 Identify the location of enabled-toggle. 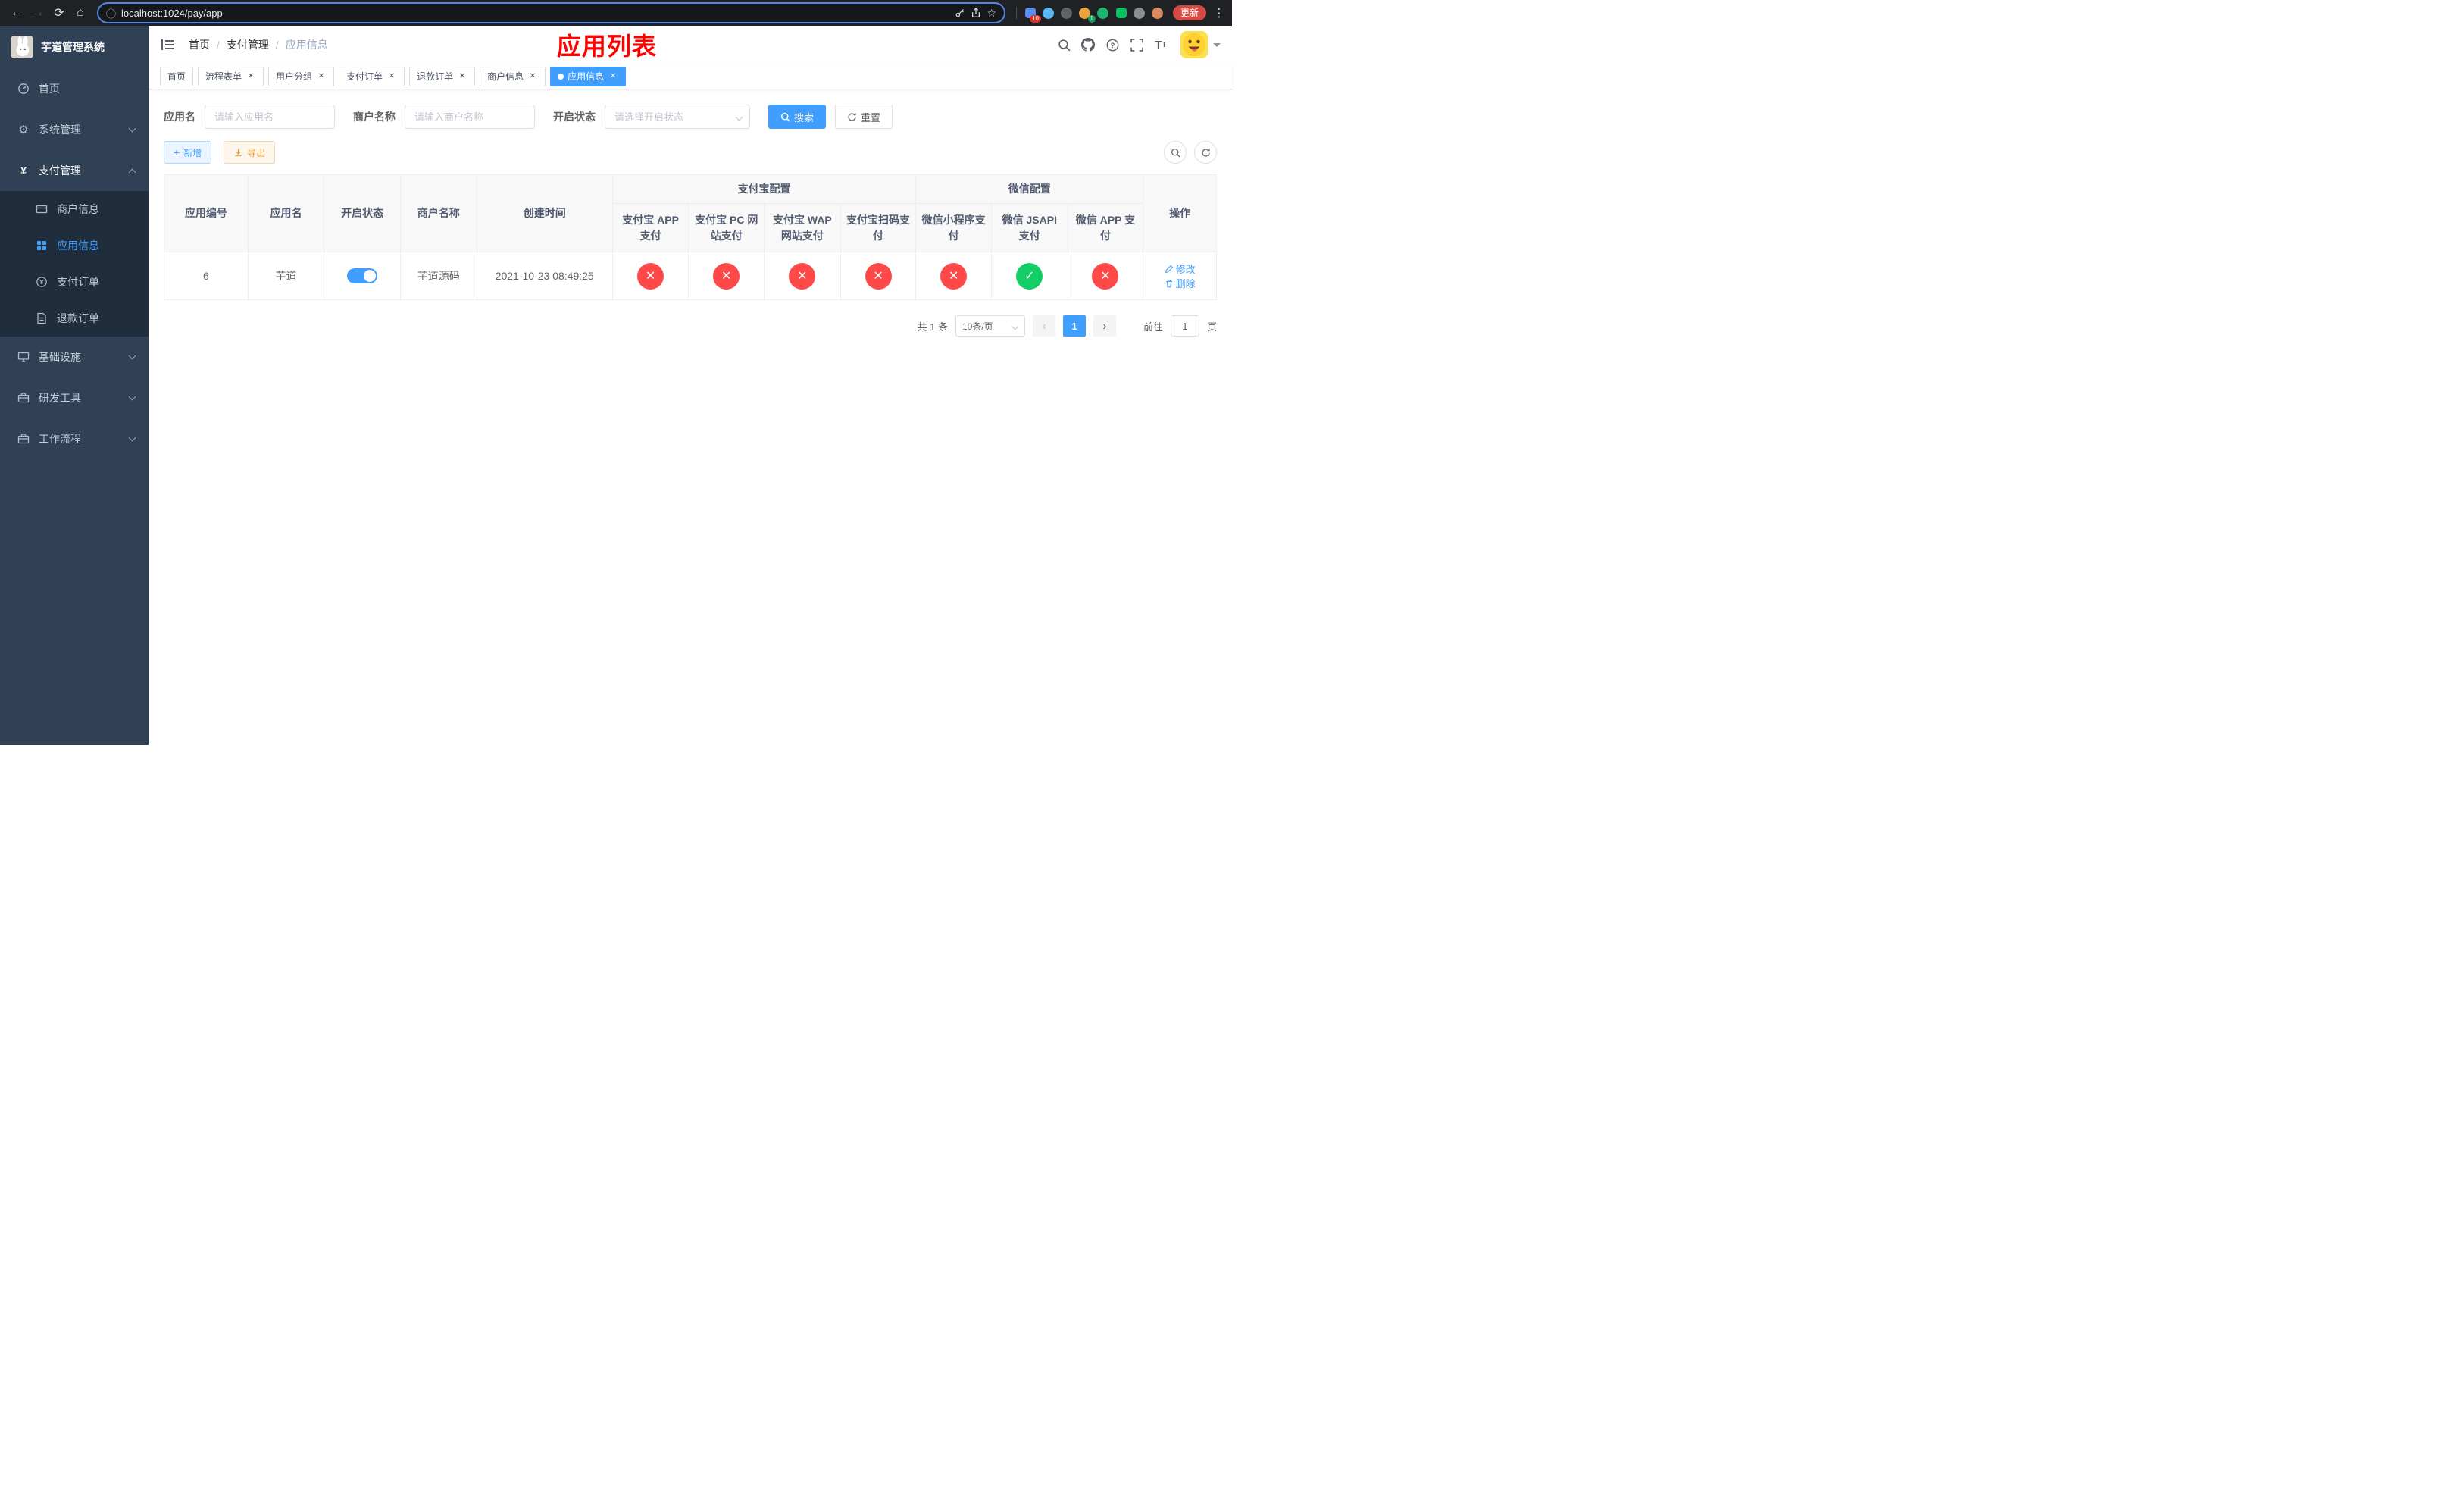
(362, 276).